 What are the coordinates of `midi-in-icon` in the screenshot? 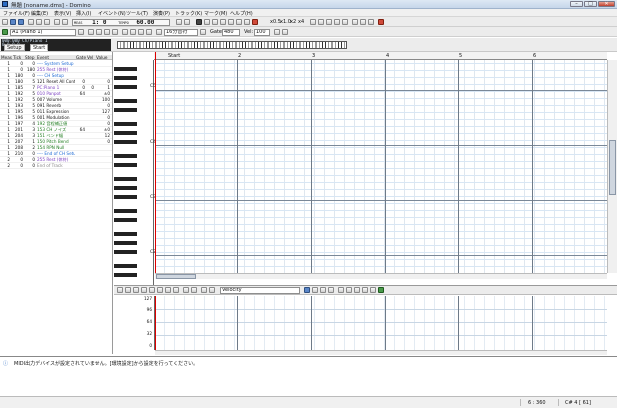 It's located at (363, 22).